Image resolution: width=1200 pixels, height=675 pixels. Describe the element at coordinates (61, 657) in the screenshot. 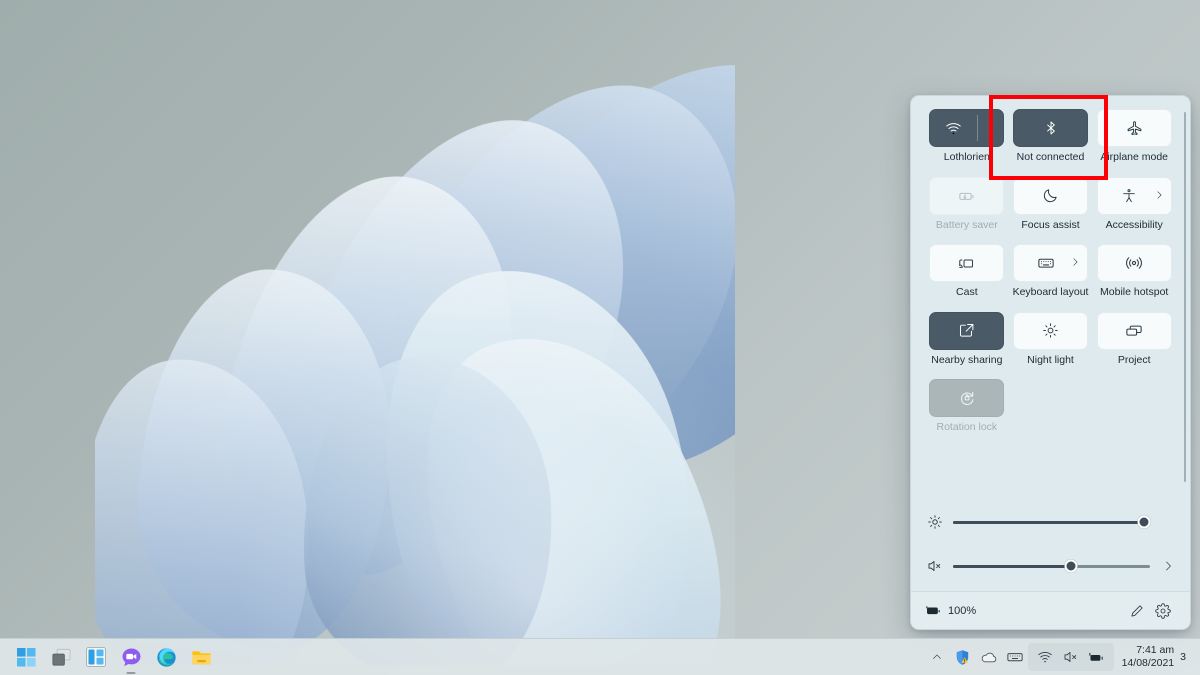

I see `task-view-button` at that location.